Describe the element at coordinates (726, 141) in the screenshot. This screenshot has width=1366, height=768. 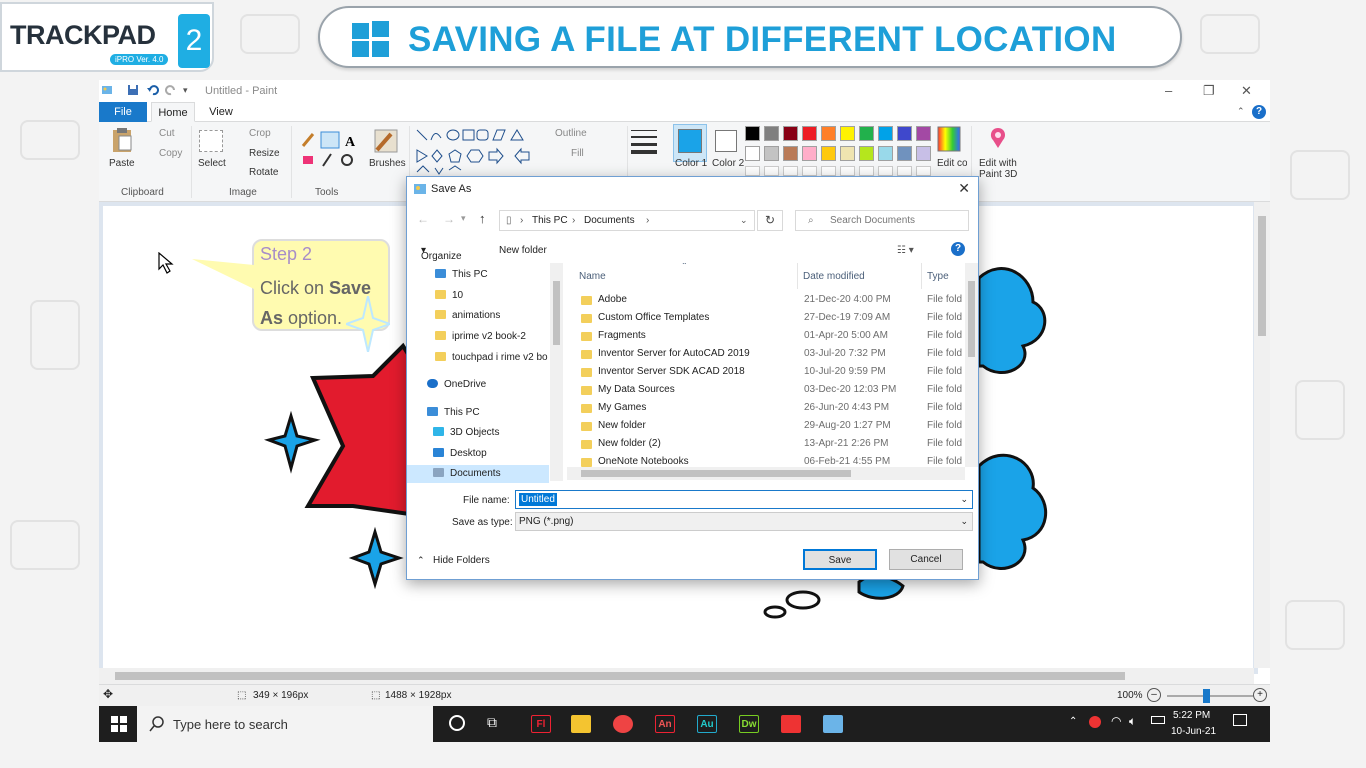
I see `color2-swatch` at that location.